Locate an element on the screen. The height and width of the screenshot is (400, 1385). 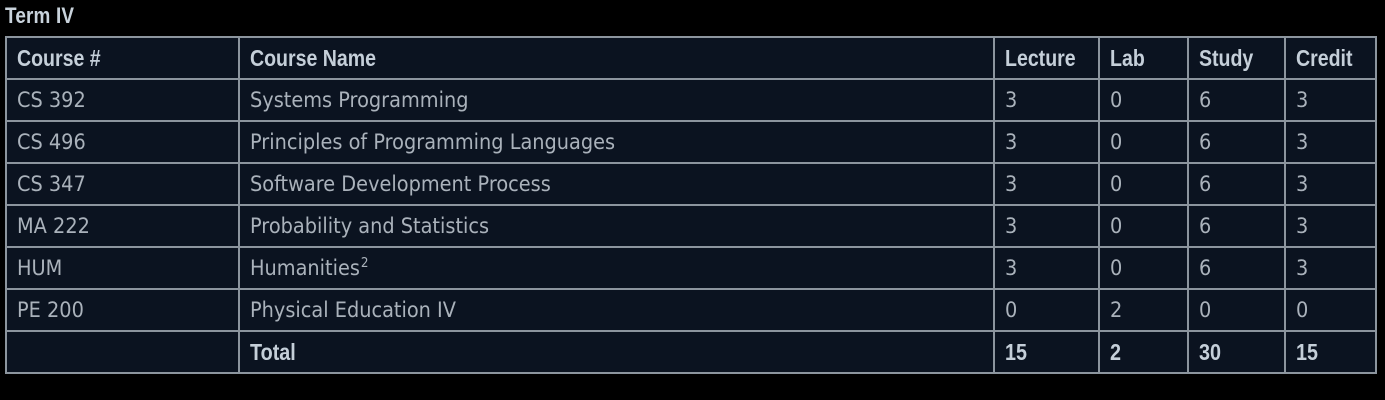
header-credit-label: Credit is located at coordinates (1324, 57).